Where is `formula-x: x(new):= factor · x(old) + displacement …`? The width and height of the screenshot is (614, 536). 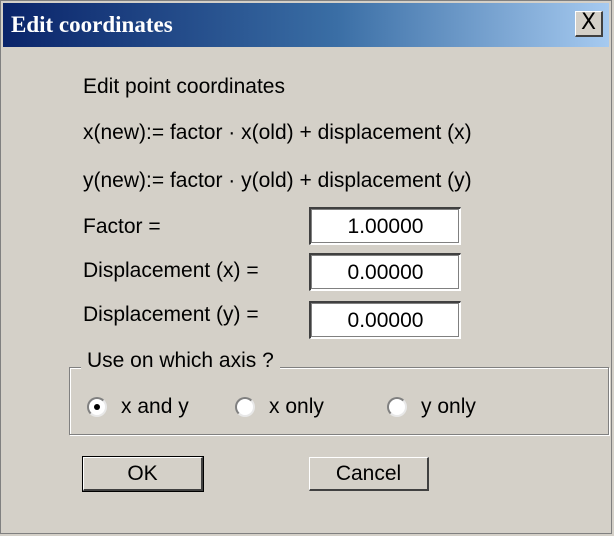 formula-x: x(new):= factor · x(old) + displacement … is located at coordinates (277, 132).